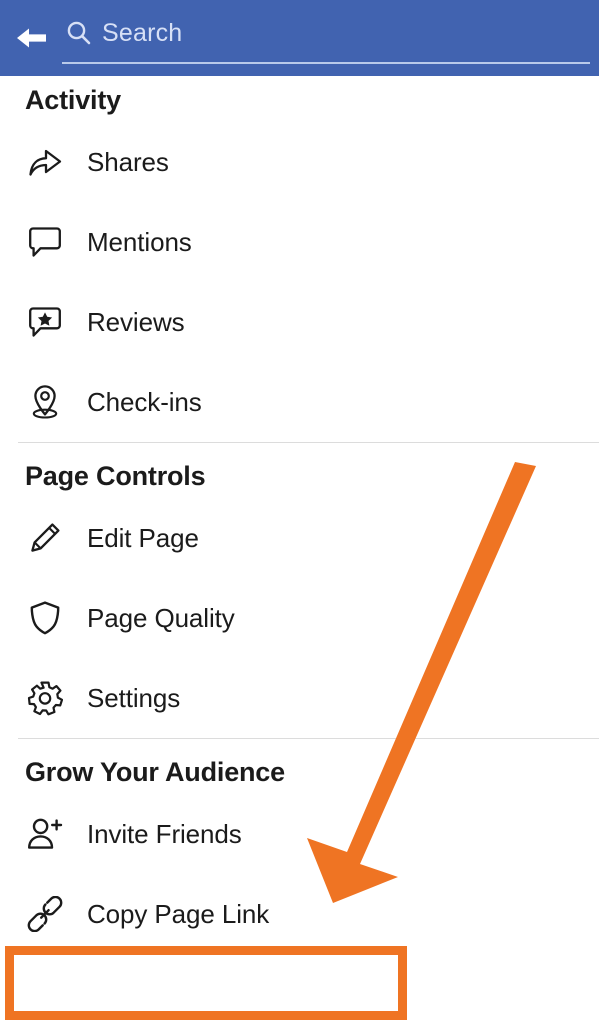 The image size is (599, 1024). Describe the element at coordinates (299, 162) in the screenshot. I see `menu-item-shares: Shares` at that location.